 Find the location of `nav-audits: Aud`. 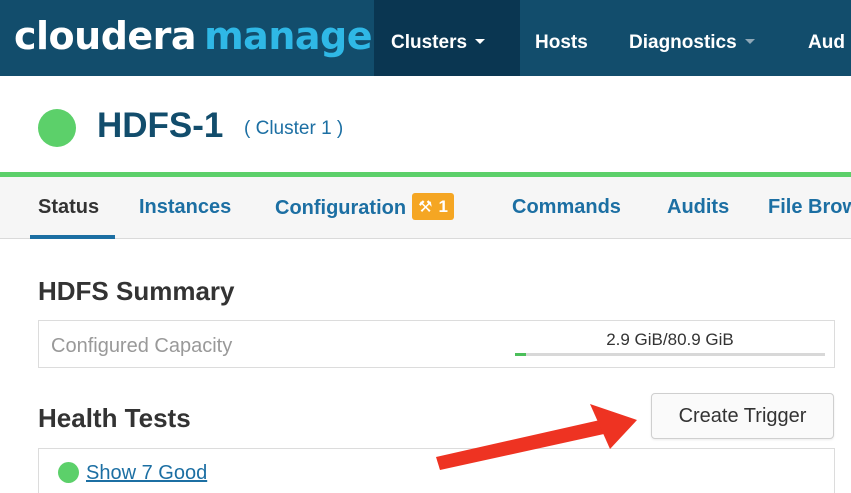

nav-audits: Aud is located at coordinates (826, 38).